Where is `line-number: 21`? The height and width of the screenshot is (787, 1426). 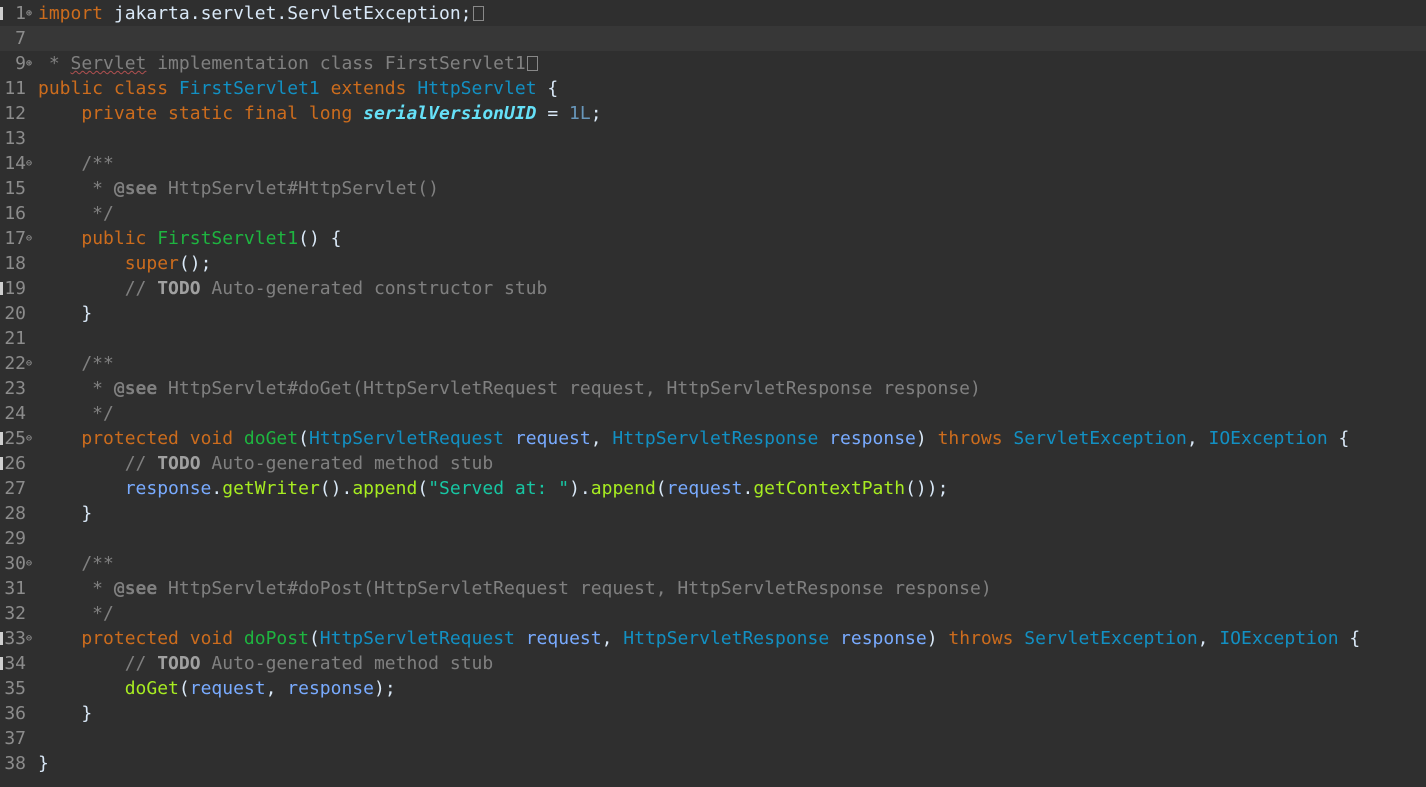
line-number: 21 is located at coordinates (15, 338).